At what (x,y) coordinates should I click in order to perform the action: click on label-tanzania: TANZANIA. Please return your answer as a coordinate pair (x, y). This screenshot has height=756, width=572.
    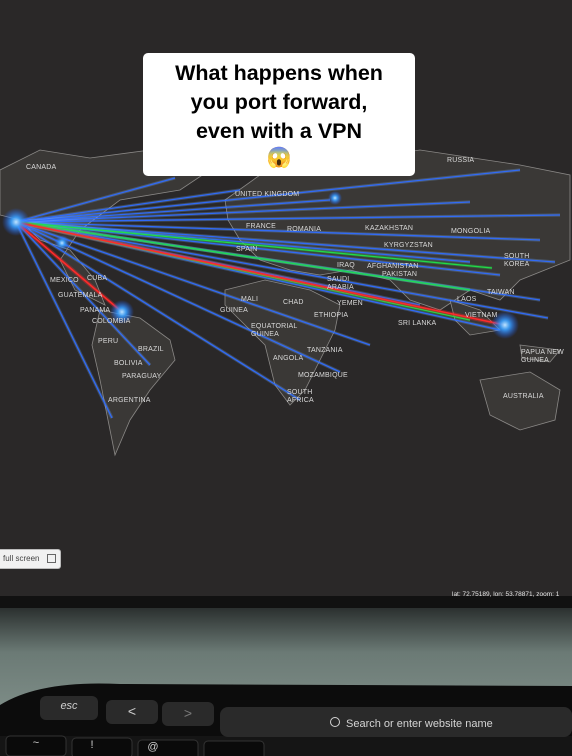
    Looking at the image, I should click on (325, 350).